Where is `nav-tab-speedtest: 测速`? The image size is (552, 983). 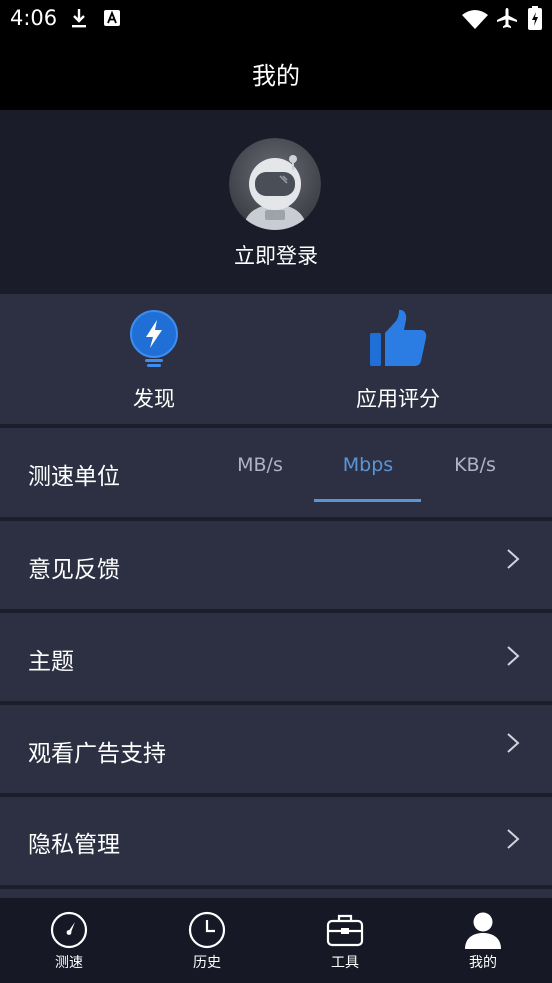 nav-tab-speedtest: 测速 is located at coordinates (69, 940).